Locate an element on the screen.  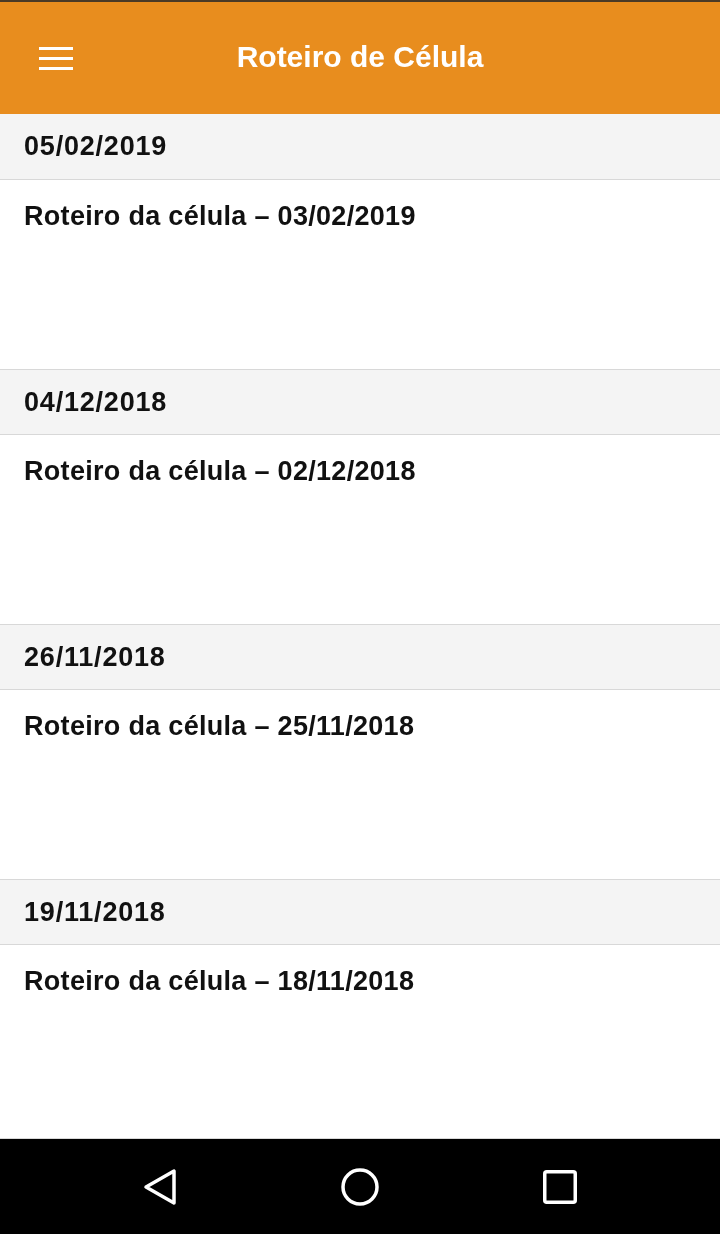
date-header: 19/11/2018 is located at coordinates (360, 912).